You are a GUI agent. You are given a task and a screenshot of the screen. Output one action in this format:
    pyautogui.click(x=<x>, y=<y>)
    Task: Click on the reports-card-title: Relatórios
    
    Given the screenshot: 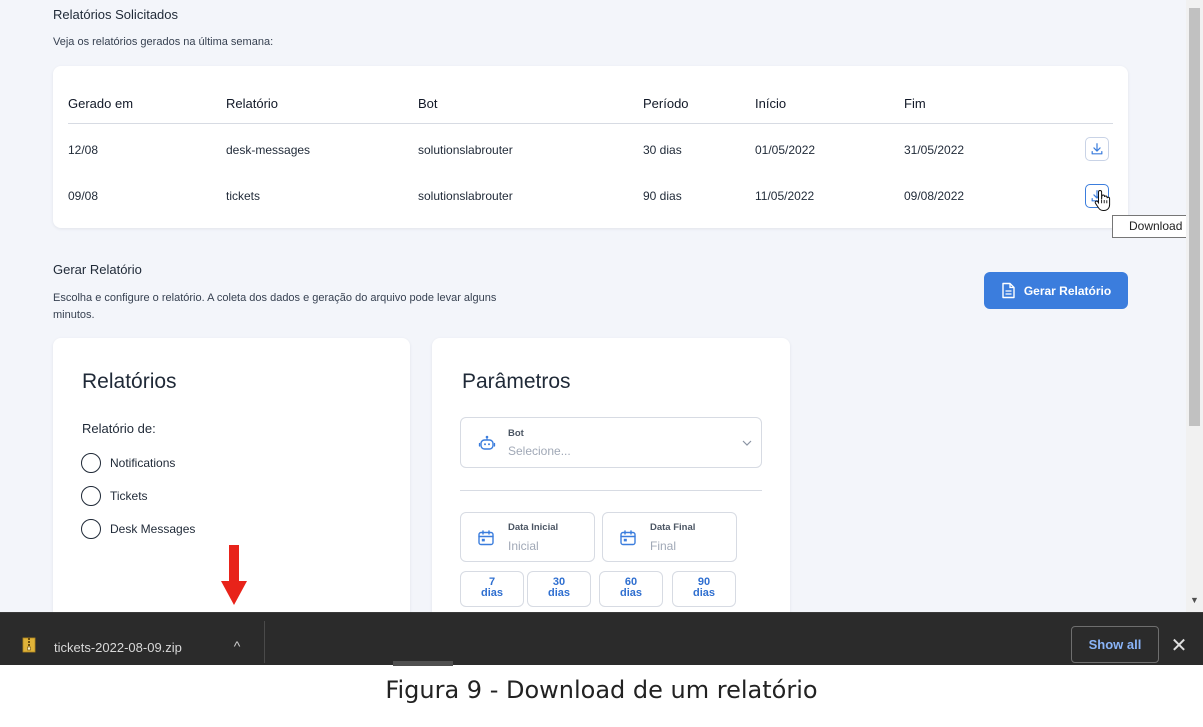 What is the action you would take?
    pyautogui.click(x=129, y=381)
    